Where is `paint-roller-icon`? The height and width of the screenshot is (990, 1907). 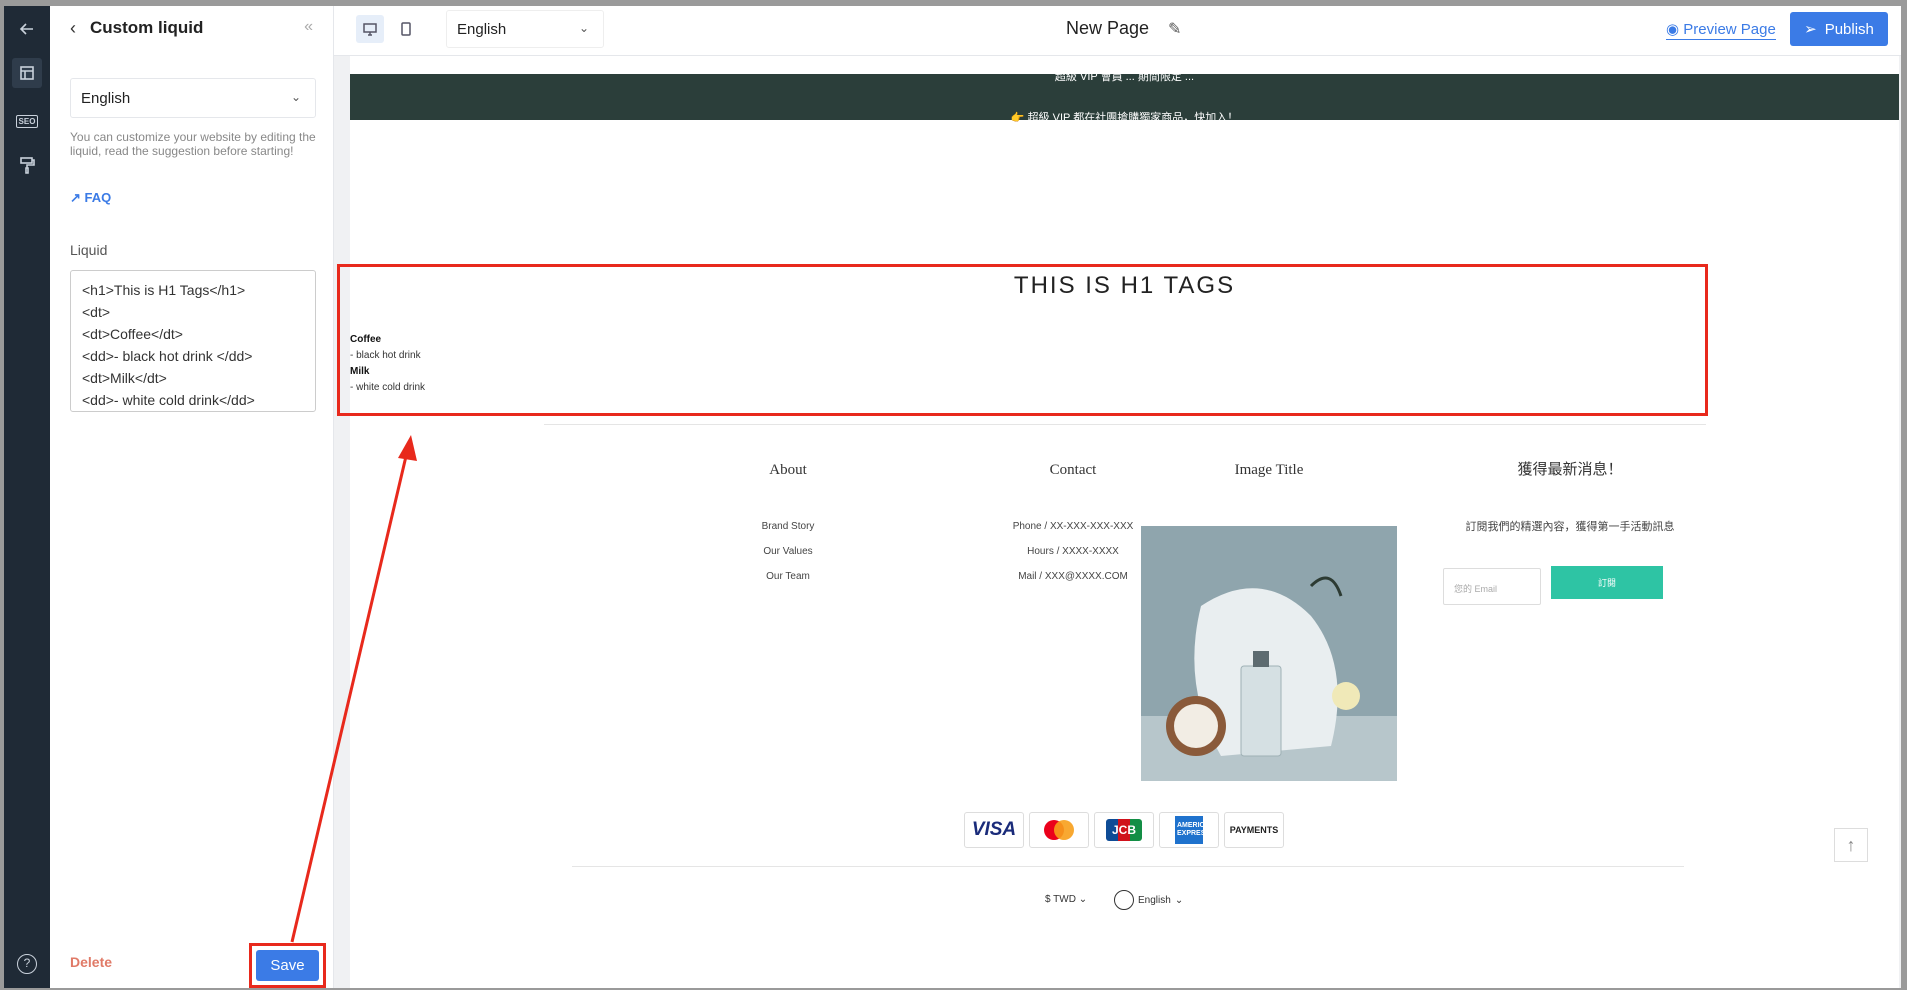 paint-roller-icon is located at coordinates (27, 165).